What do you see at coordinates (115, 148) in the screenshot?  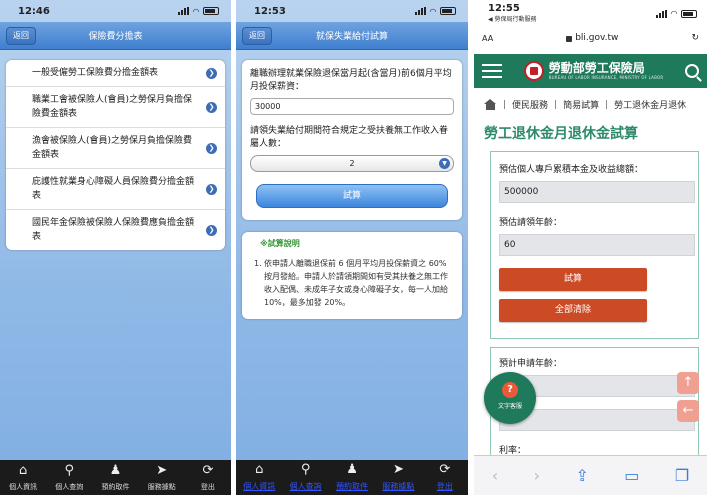 I see `list-item: 漁會被保險人(會員)之勞保月負擔保險費金額表 ❯` at bounding box center [115, 148].